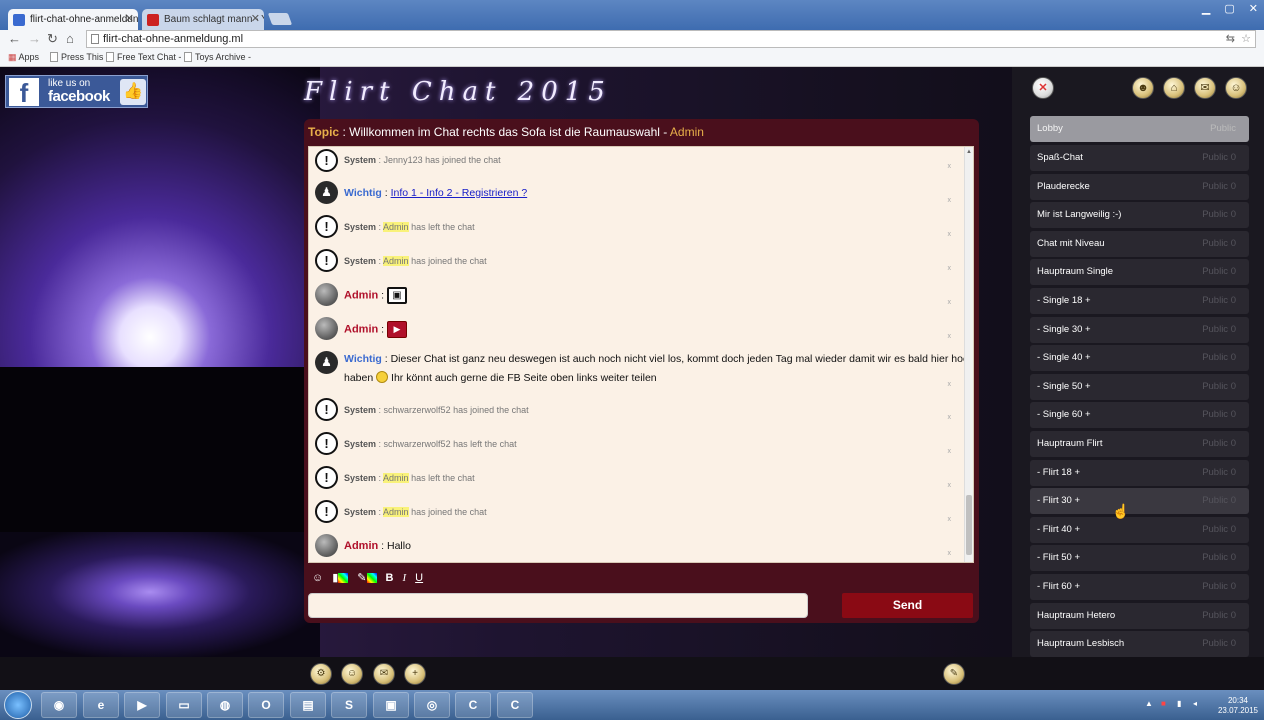 The image size is (1264, 720). What do you see at coordinates (473, 705) in the screenshot?
I see `camtasia-icon: C` at bounding box center [473, 705].